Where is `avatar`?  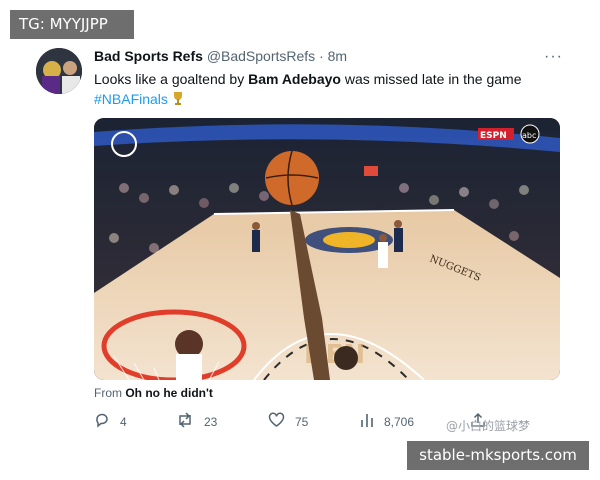 avatar is located at coordinates (59, 71).